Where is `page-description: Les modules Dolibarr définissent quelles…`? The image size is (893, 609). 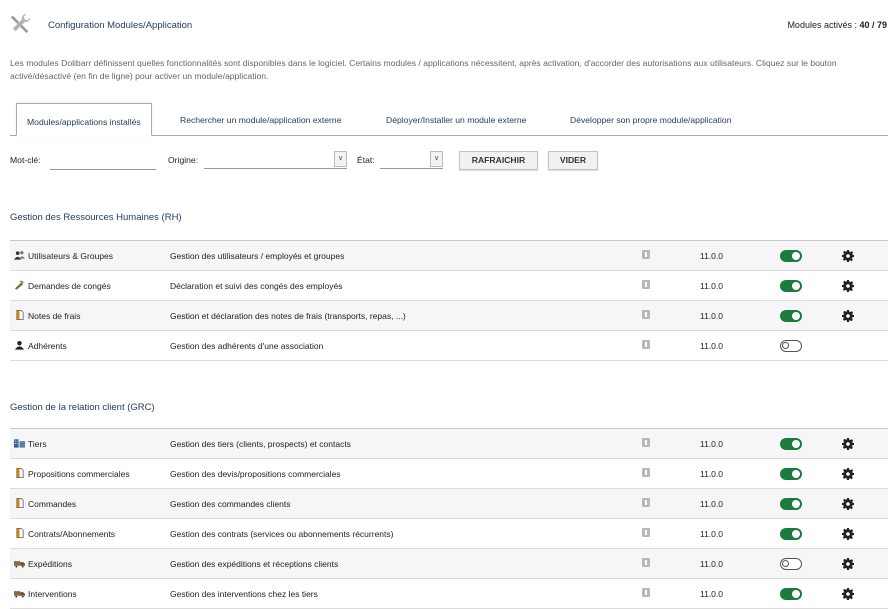 page-description: Les modules Dolibarr définissent quelles… is located at coordinates (423, 69).